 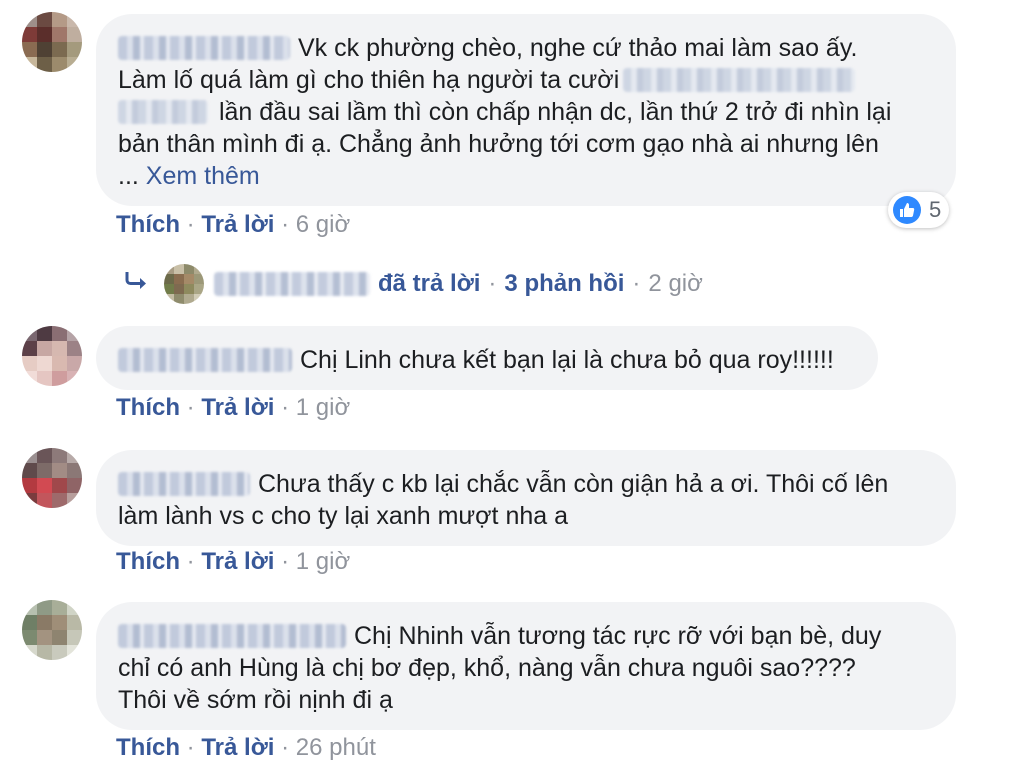 I want to click on reply-avatar, so click(x=184, y=284).